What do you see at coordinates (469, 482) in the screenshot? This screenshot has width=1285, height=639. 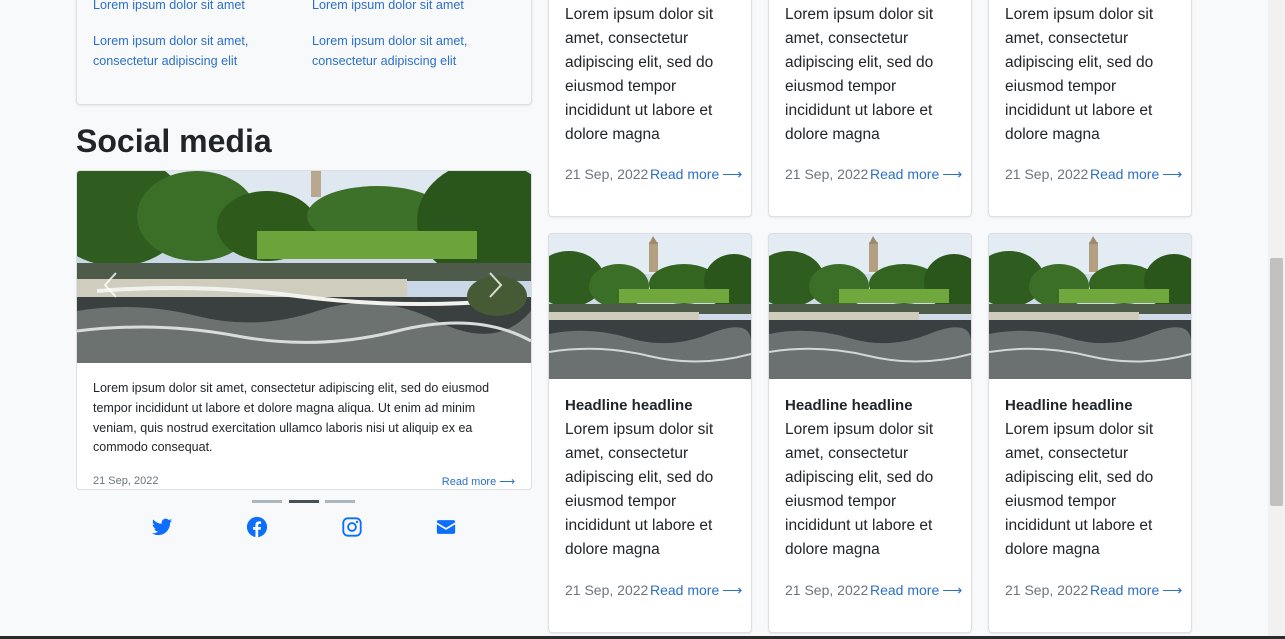 I see `social-read-more-label: Read more` at bounding box center [469, 482].